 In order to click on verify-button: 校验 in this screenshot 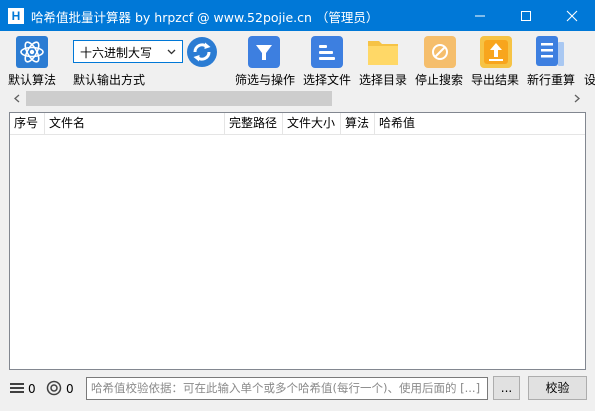, I will do `click(557, 388)`.